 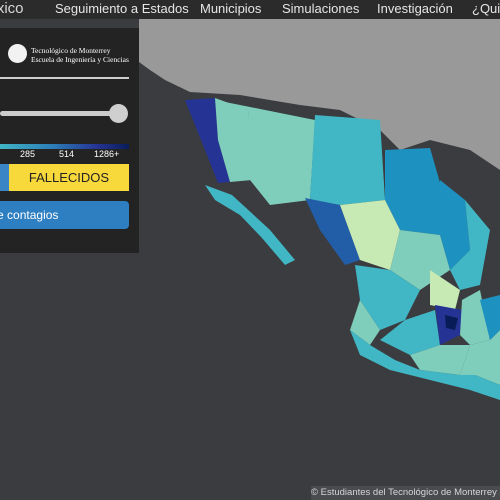 What do you see at coordinates (107, 154) in the screenshot?
I see `legend-tick-1286: 1286+` at bounding box center [107, 154].